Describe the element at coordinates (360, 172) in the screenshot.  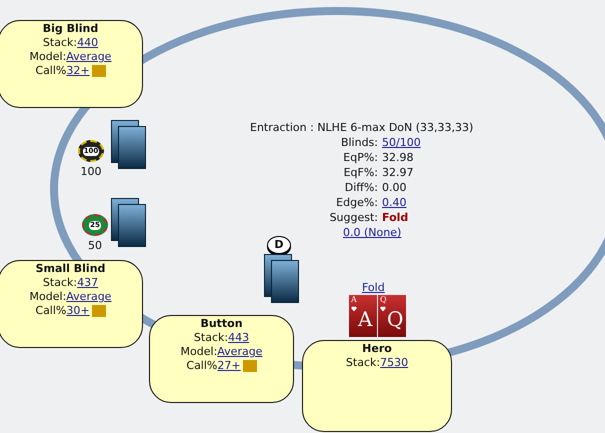
I see `stat-label: EqF%:` at that location.